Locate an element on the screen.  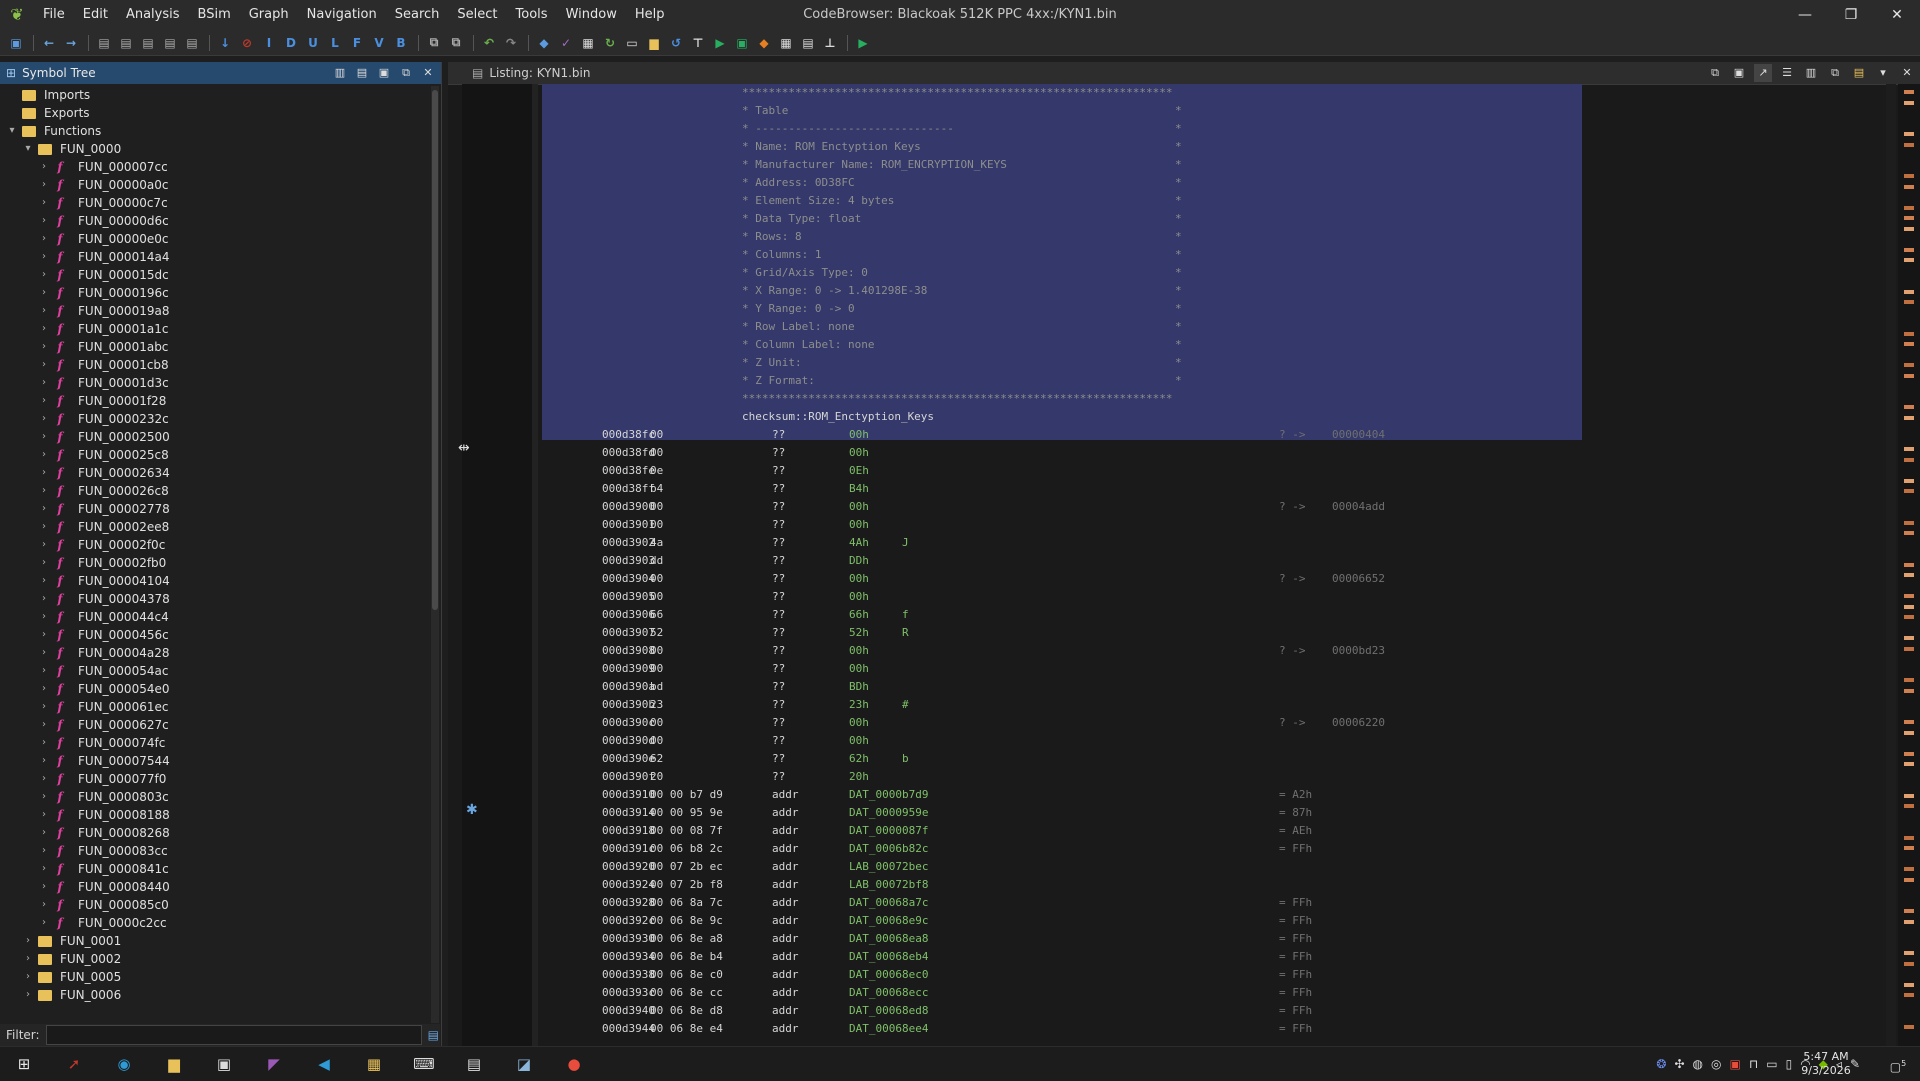
menu-select: Select is located at coordinates (477, 15).